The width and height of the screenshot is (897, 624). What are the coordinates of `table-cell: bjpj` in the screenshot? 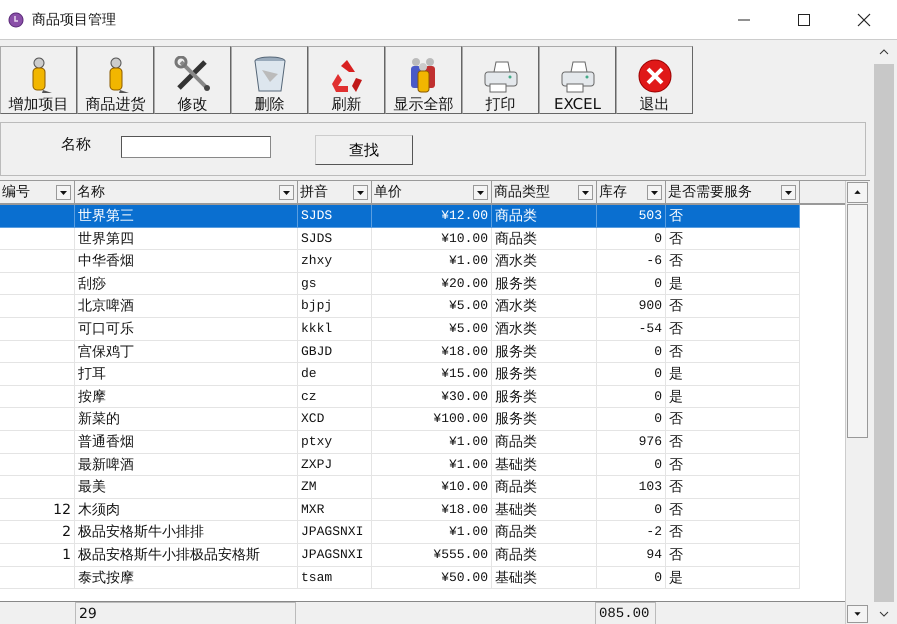 It's located at (316, 306).